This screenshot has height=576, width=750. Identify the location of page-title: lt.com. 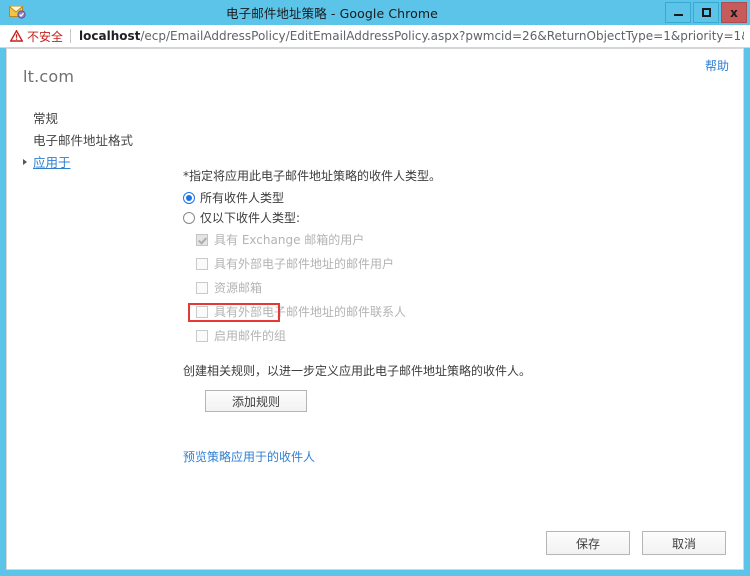
(49, 76).